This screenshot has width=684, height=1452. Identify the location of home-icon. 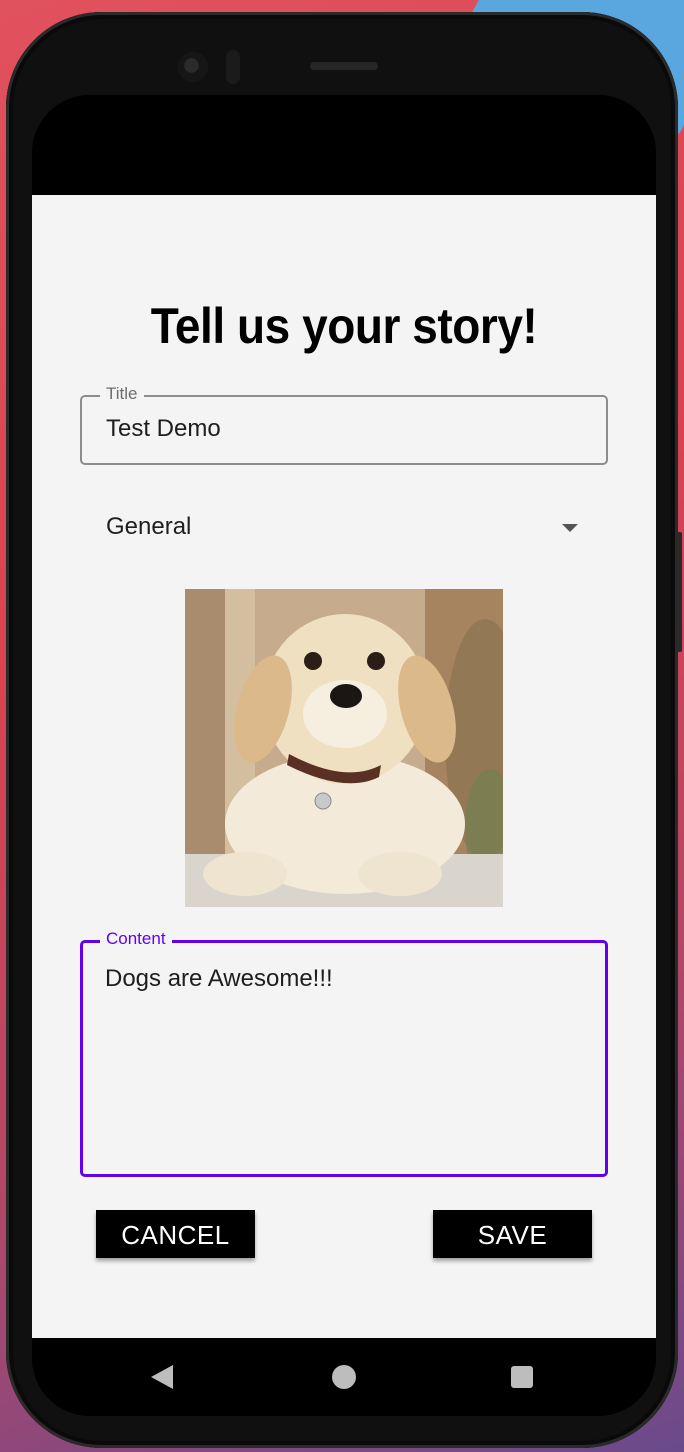
(344, 1377).